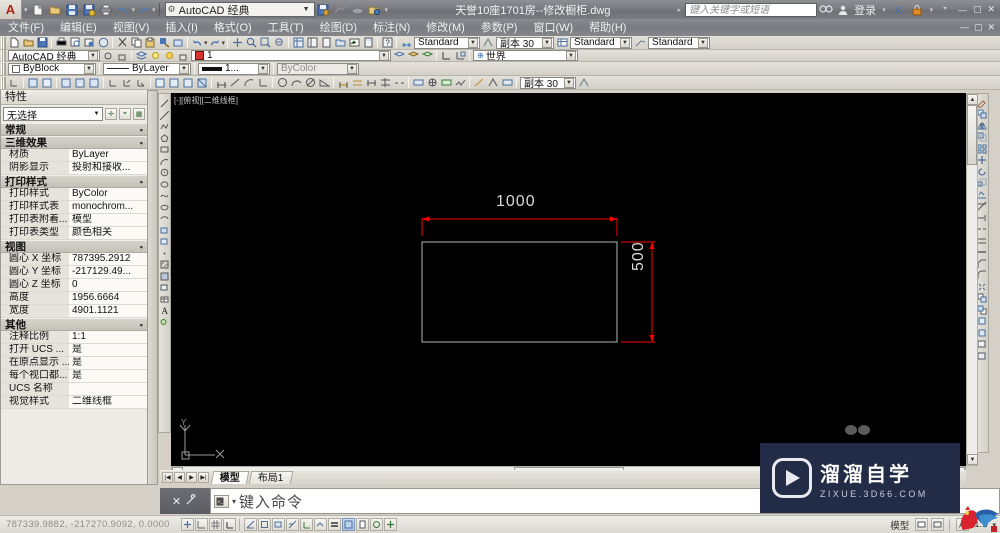  What do you see at coordinates (127, 82) in the screenshot?
I see `ucs-xrotate-icon` at bounding box center [127, 82].